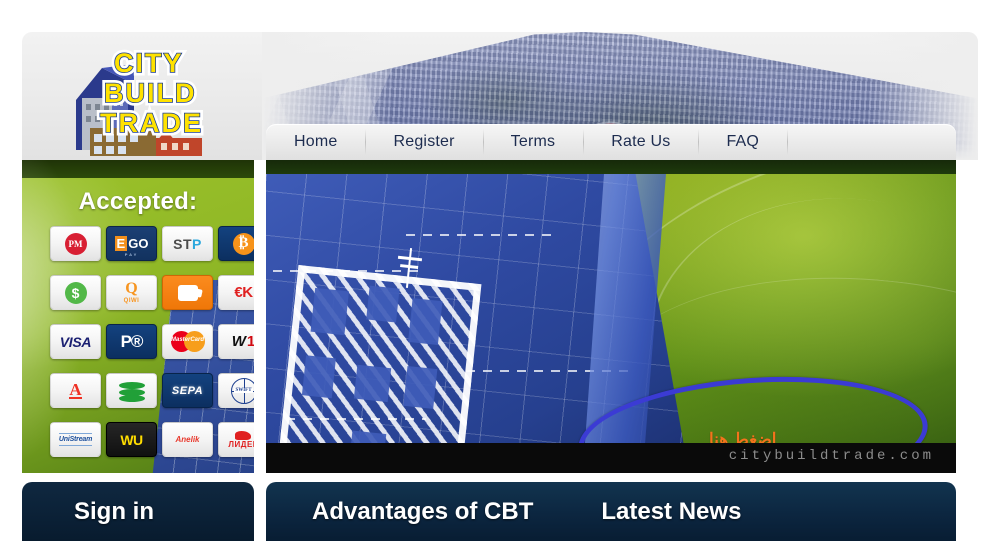  I want to click on stp-s: S, so click(178, 243).